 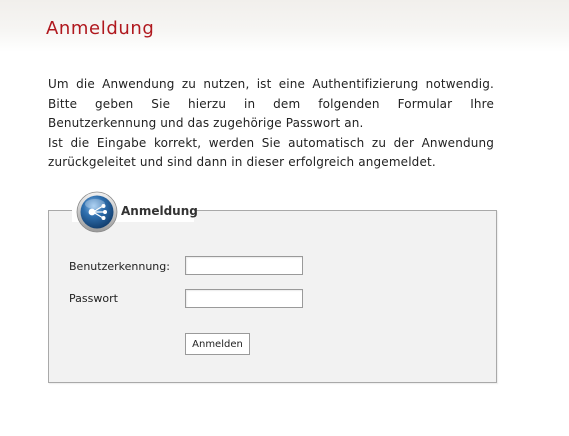 I want to click on login-legend: Anmeldung, so click(x=159, y=211).